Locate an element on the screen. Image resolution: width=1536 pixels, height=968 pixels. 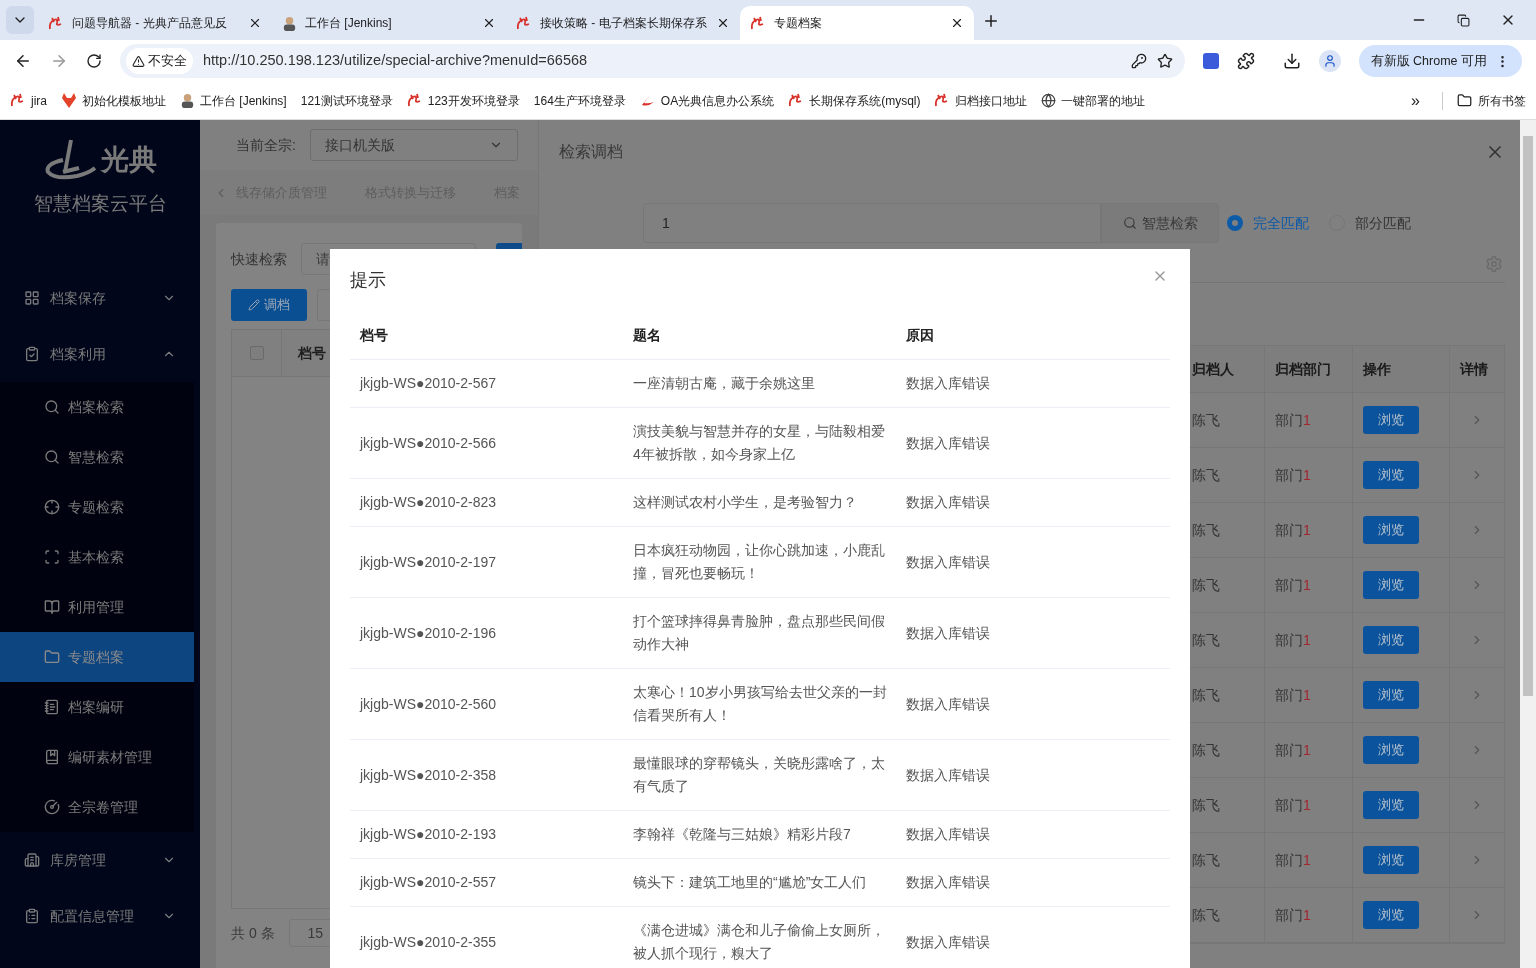
menu-group-label: 档案利用 is located at coordinates (78, 354).